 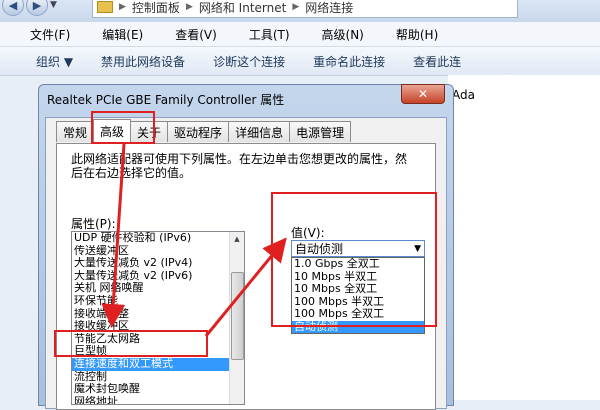 What do you see at coordinates (188, 34) in the screenshot?
I see `menu-view: 查看(V)` at bounding box center [188, 34].